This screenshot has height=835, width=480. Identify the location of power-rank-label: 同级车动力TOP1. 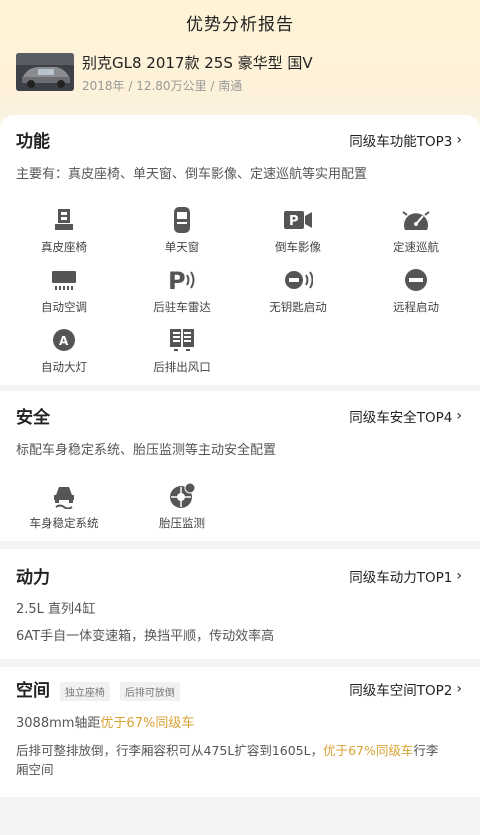
(401, 578).